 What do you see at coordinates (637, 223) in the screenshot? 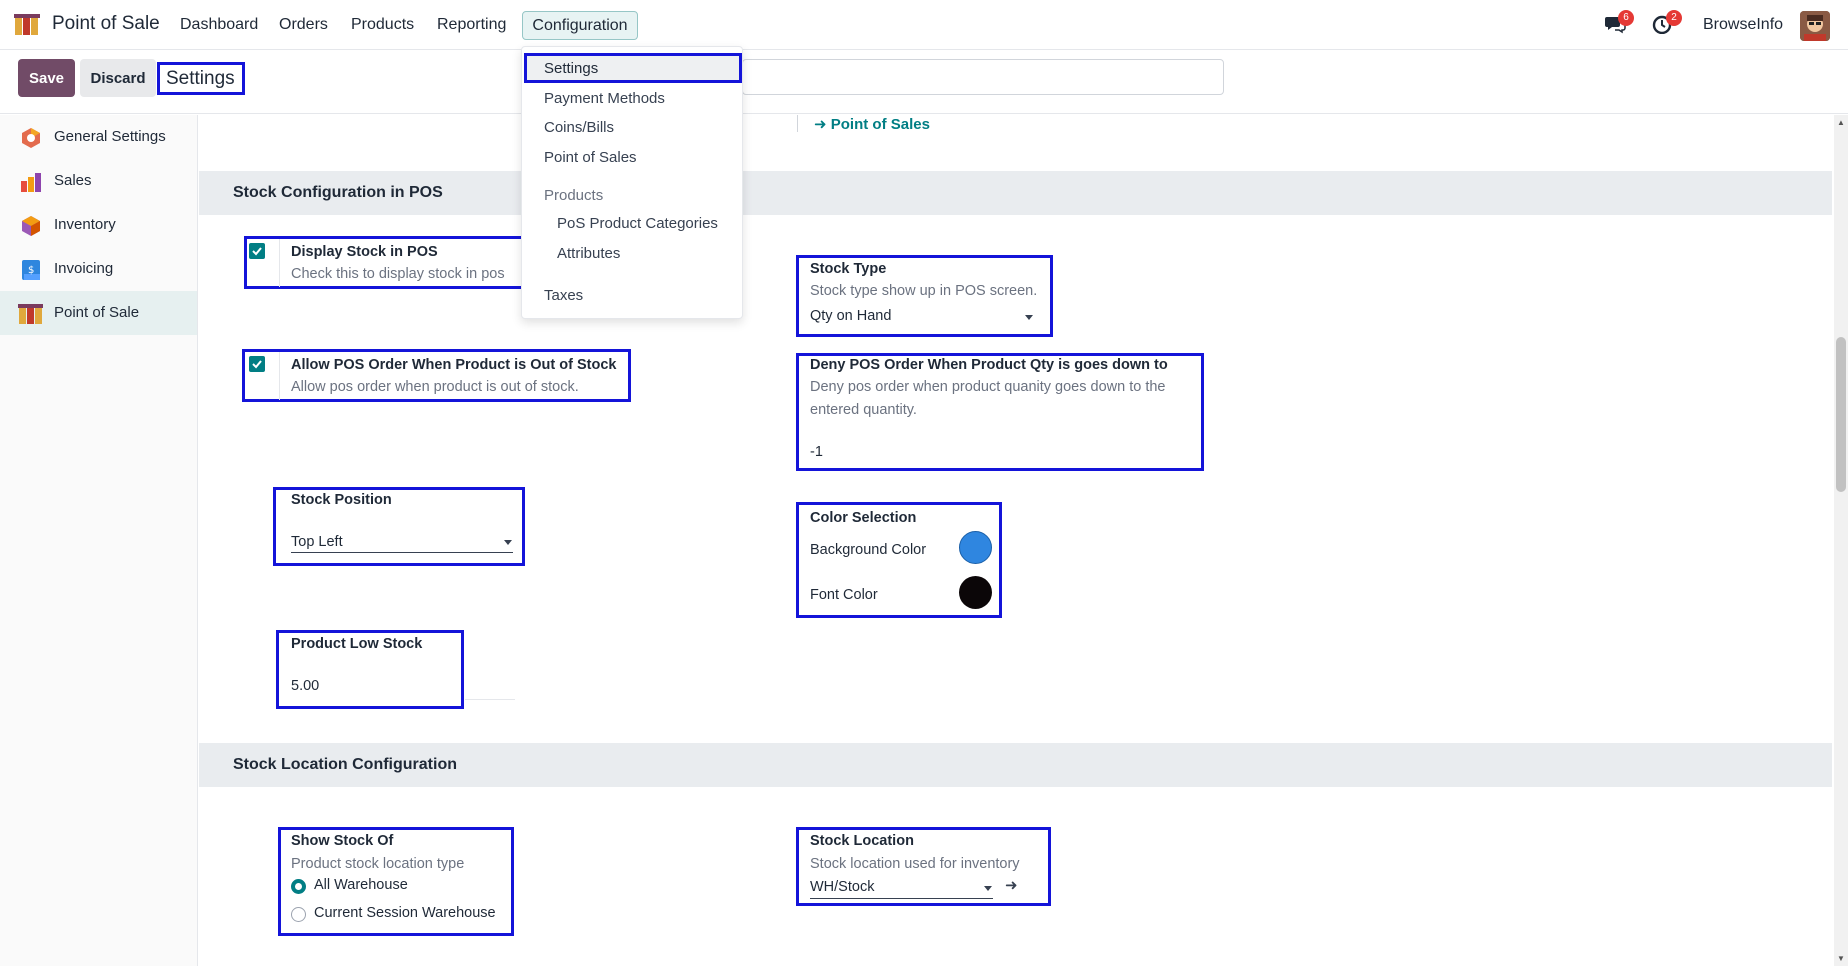
I see `dropdown-item-pos-product-categories: PoS Product Categories` at bounding box center [637, 223].